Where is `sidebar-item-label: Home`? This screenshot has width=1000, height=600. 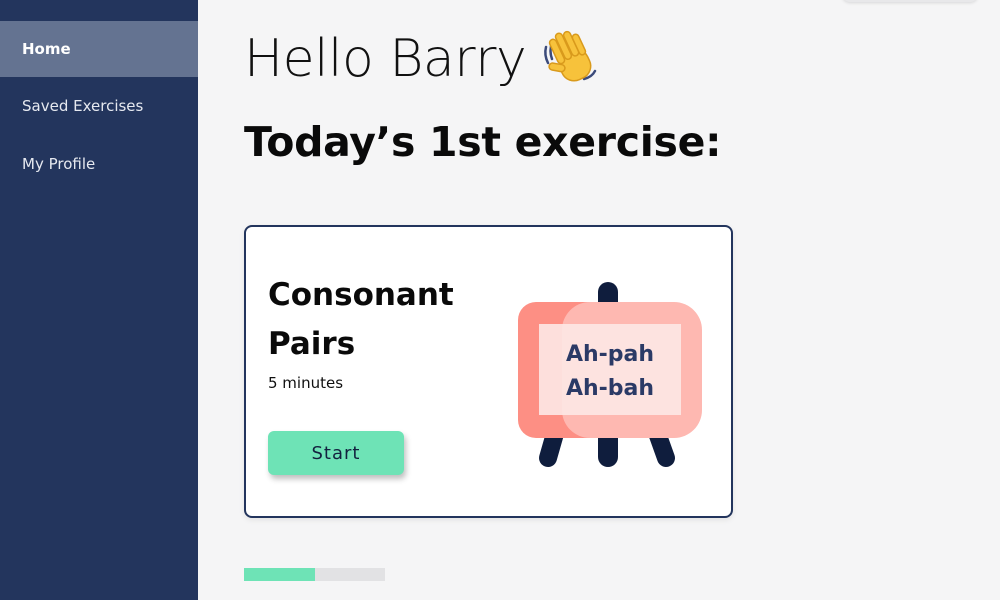
sidebar-item-label: Home is located at coordinates (46, 49).